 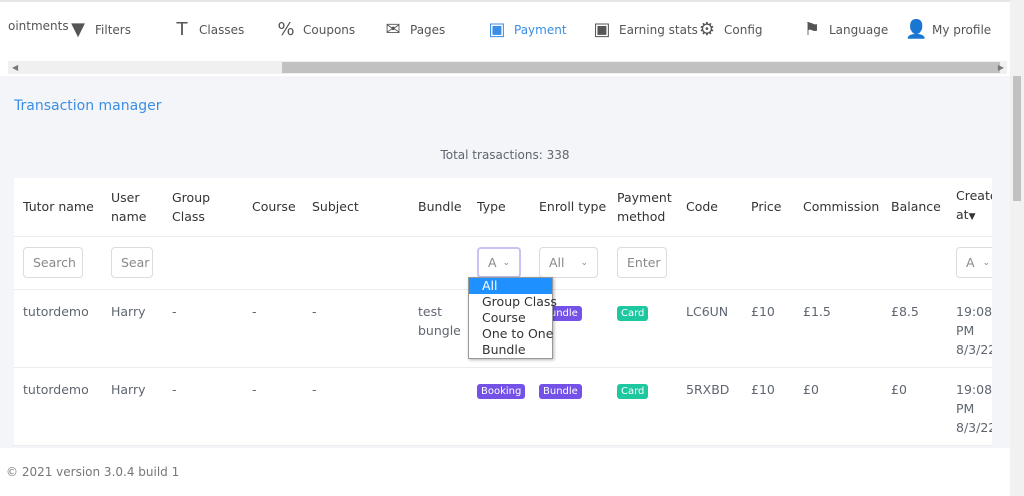 What do you see at coordinates (208, 29) in the screenshot?
I see `nav-classes: T Classes` at bounding box center [208, 29].